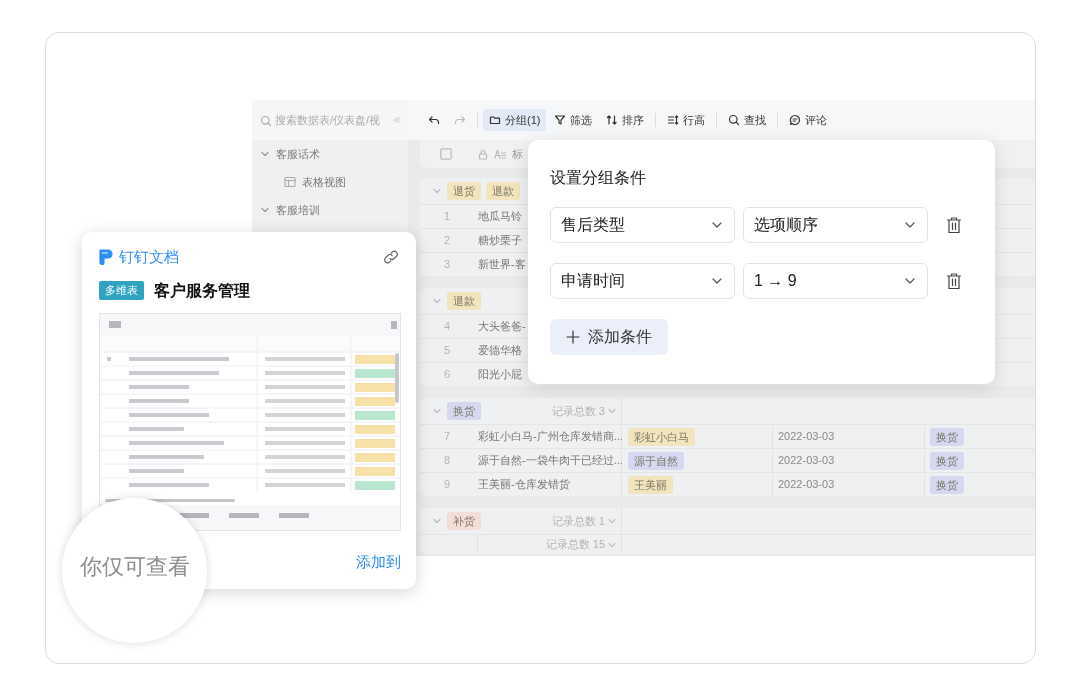  Describe the element at coordinates (612, 120) in the screenshot. I see `sort-icon` at that location.